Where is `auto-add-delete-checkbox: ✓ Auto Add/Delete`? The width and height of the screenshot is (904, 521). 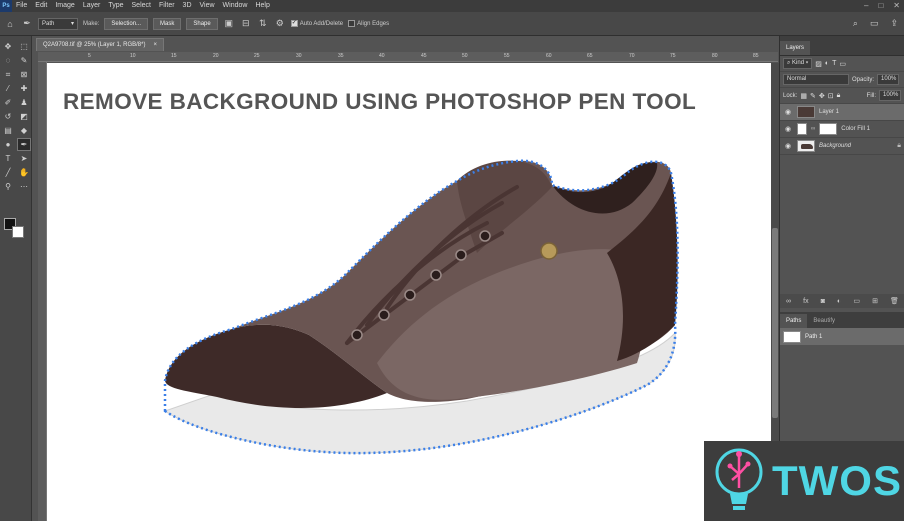 auto-add-delete-checkbox: ✓ Auto Add/Delete is located at coordinates (316, 23).